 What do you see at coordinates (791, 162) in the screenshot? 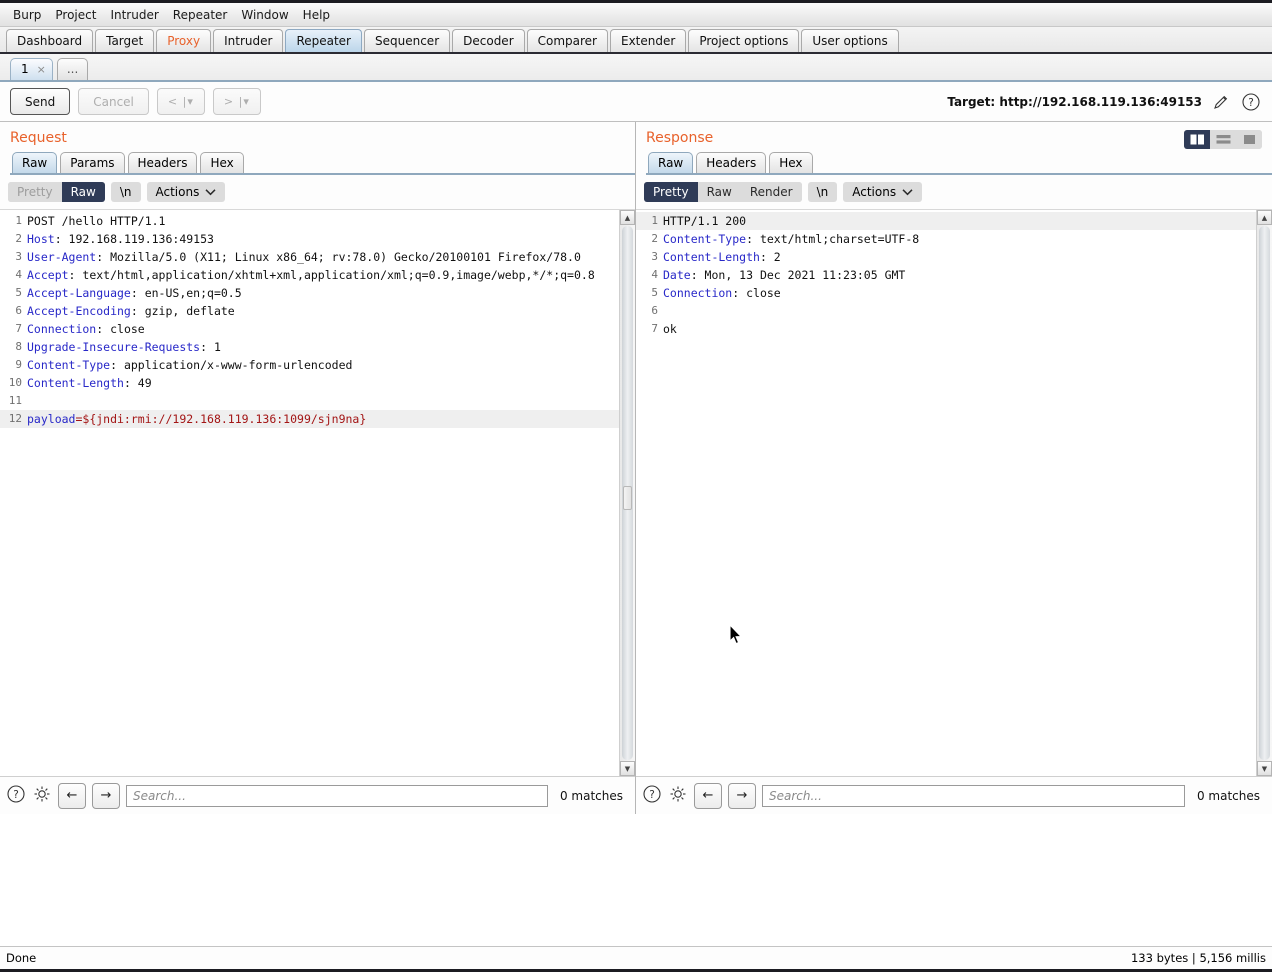
I see `response-tab-hex: Hex` at bounding box center [791, 162].